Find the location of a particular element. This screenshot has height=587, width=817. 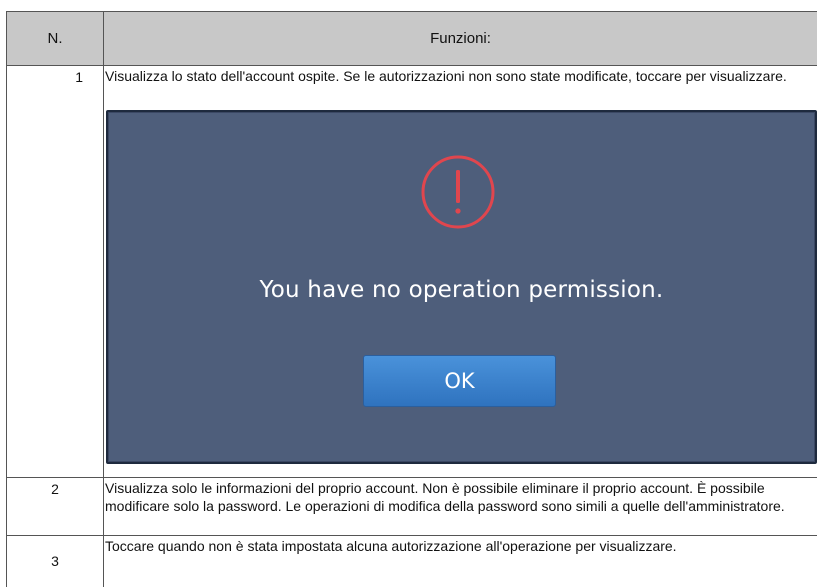

dialog-message: You have no operation permission. is located at coordinates (461, 290).